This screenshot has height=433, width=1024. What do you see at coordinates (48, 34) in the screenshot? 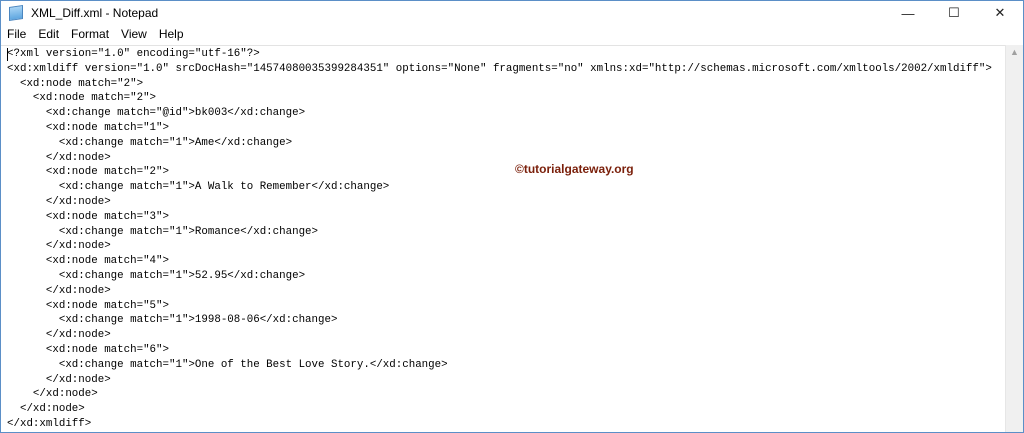
I see `menu-edit: Edit` at bounding box center [48, 34].